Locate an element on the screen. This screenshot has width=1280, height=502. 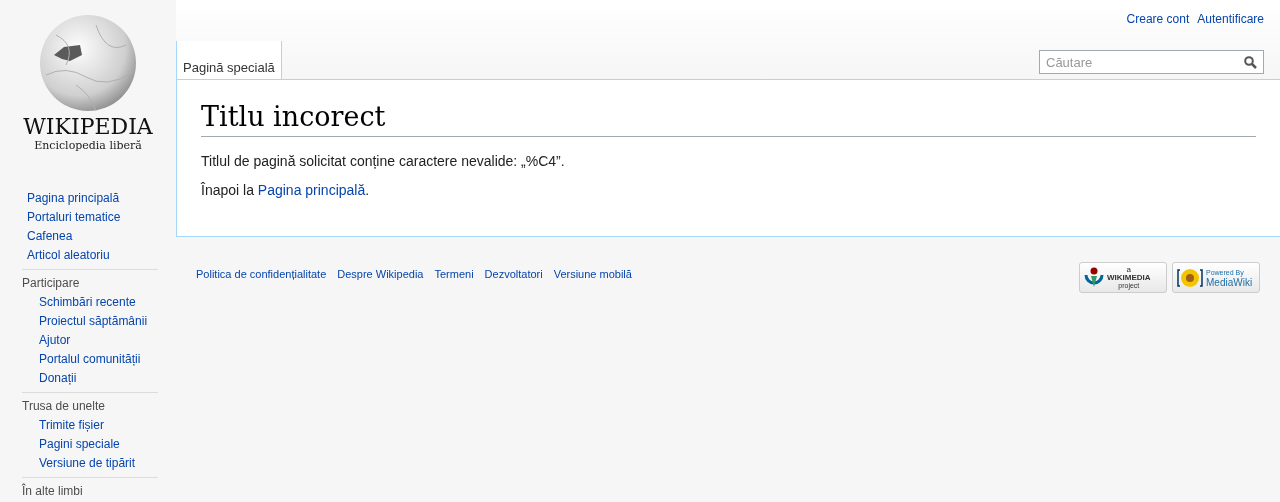
sidebar-link: Pagina principală is located at coordinates (73, 198).